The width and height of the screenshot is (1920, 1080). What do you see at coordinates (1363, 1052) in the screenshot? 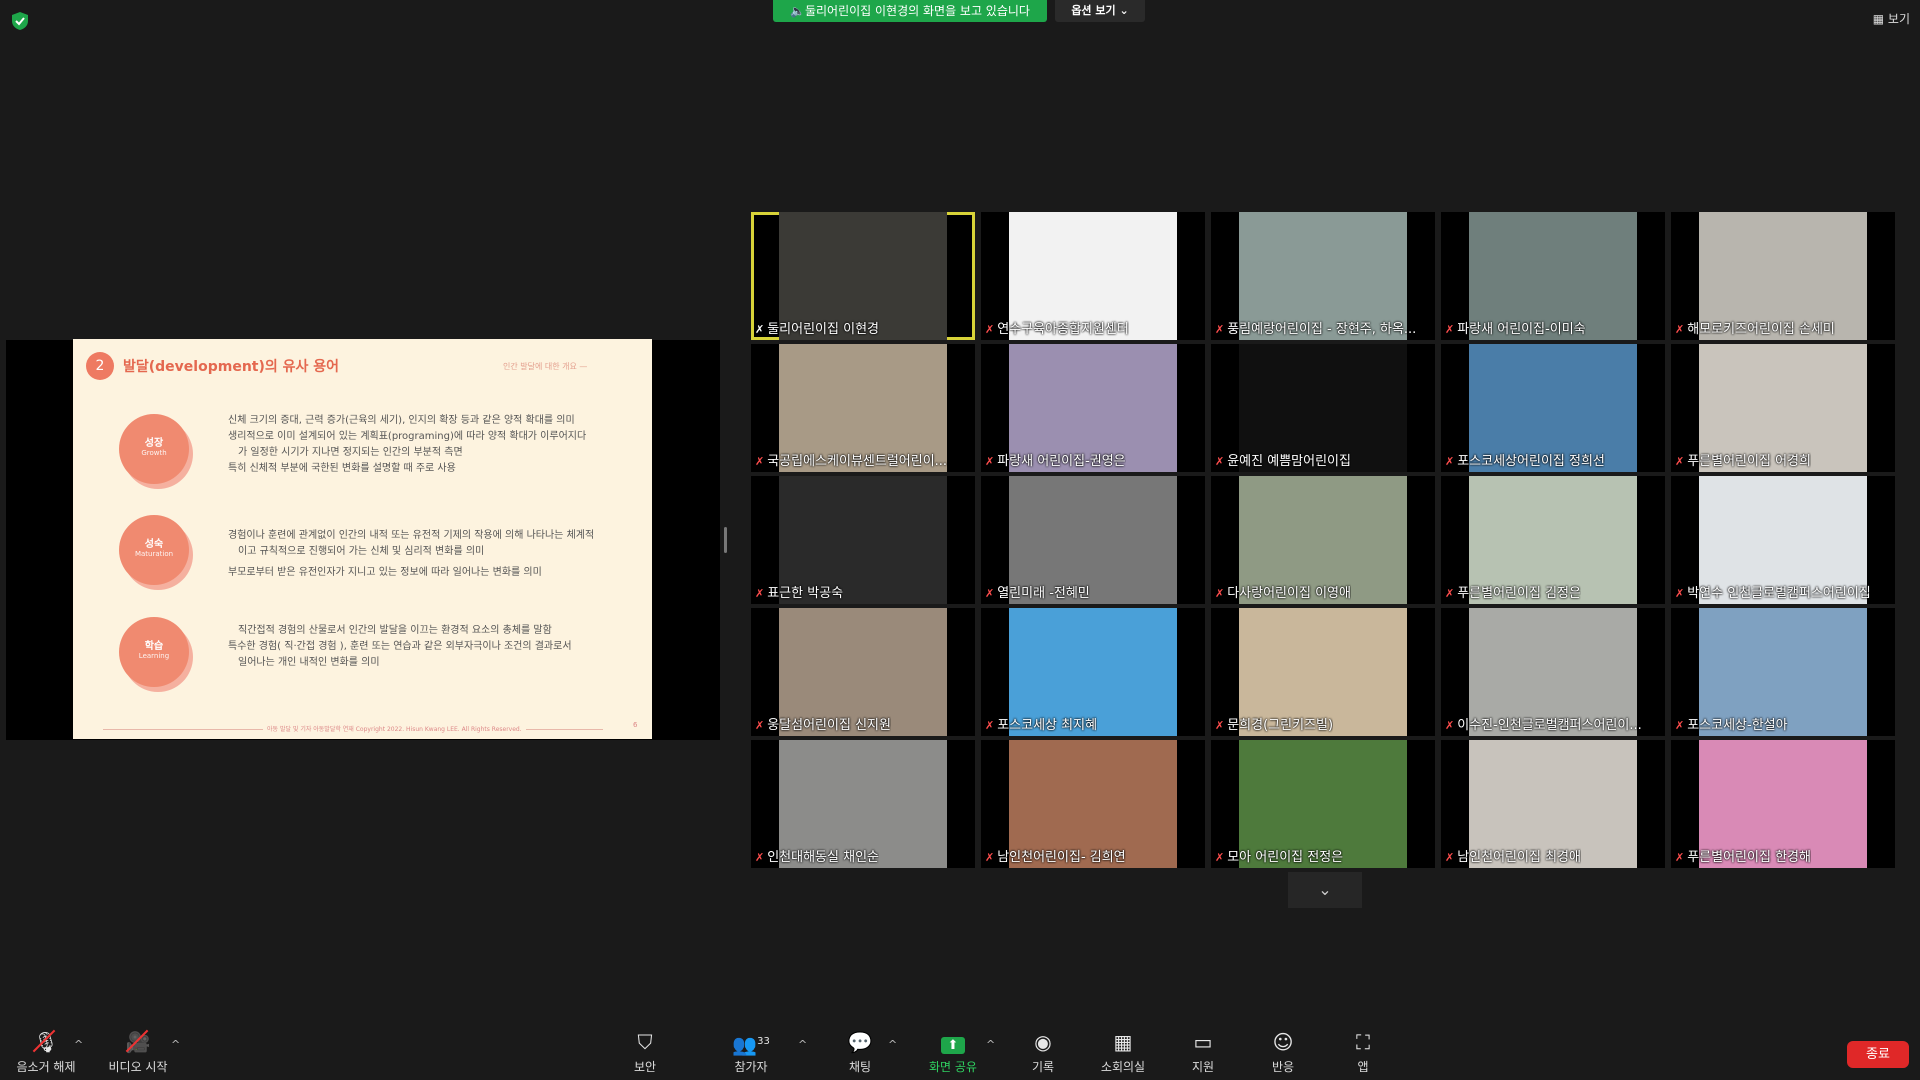
I see `apps-button: ⛶ 앱` at bounding box center [1363, 1052].